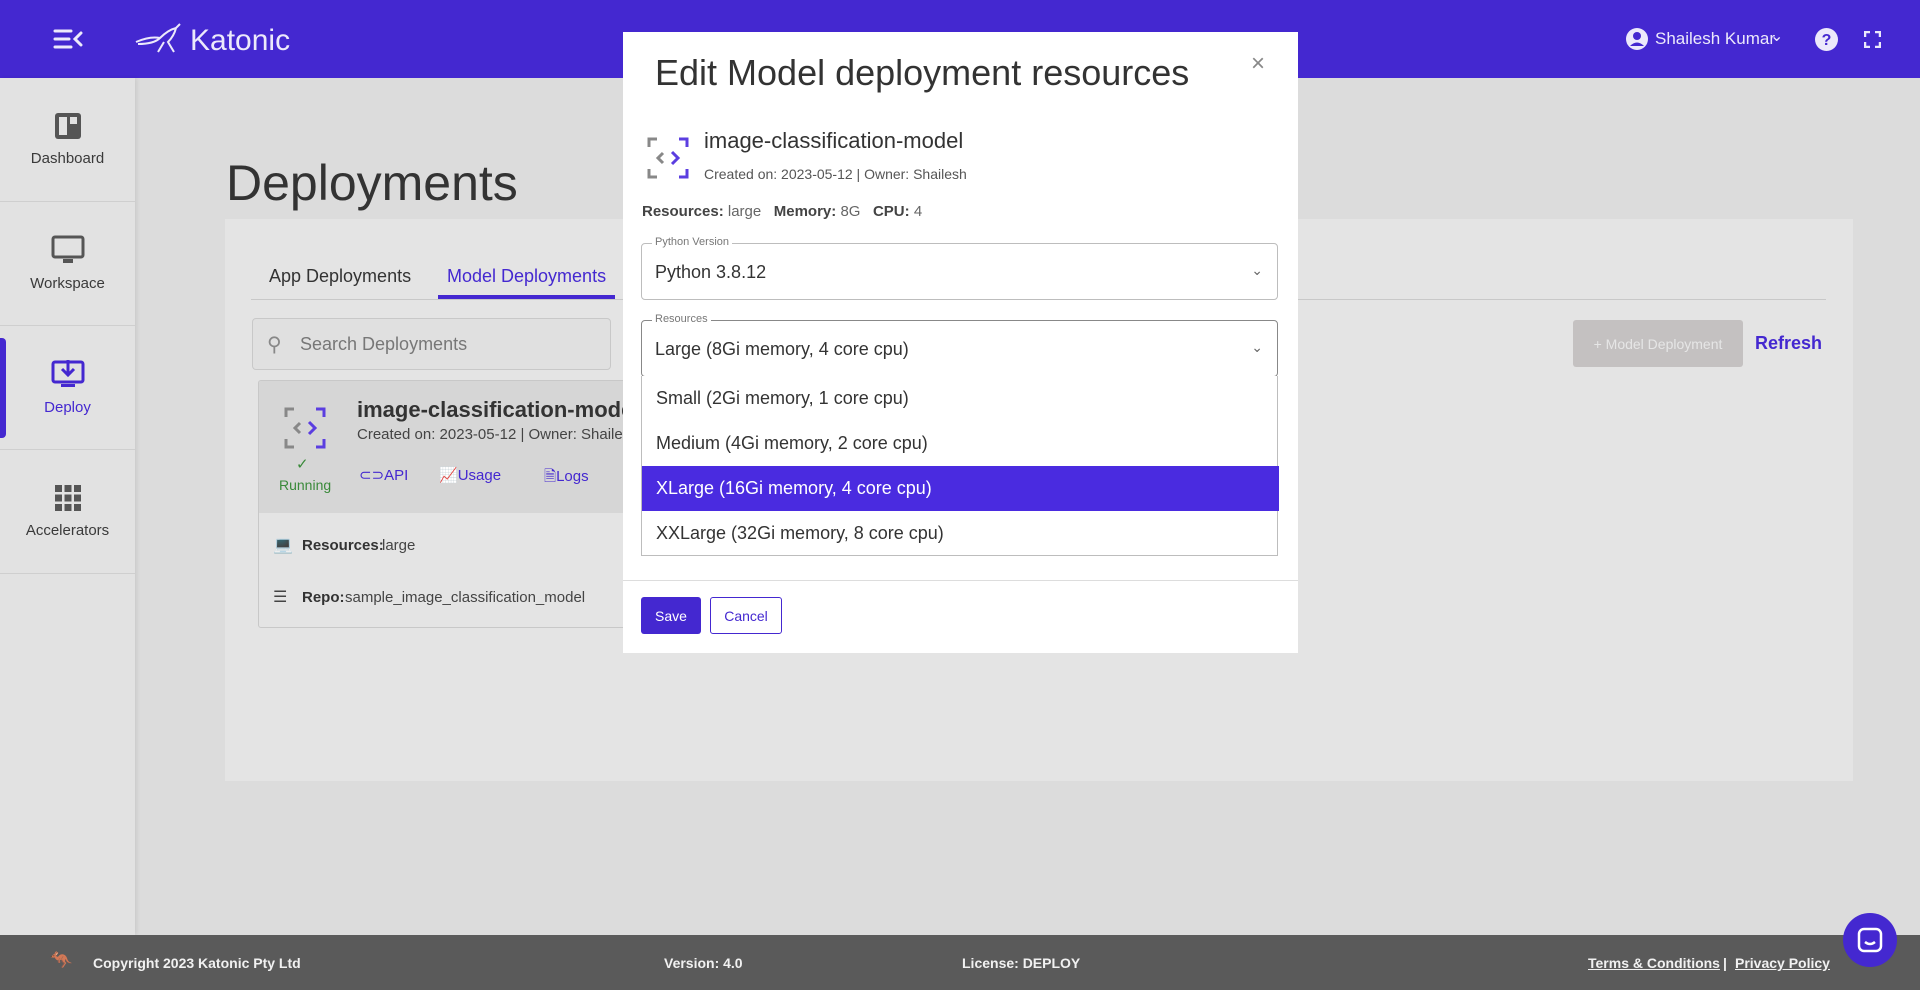 The image size is (1920, 990). What do you see at coordinates (240, 40) in the screenshot?
I see `brand-name: Katonic` at bounding box center [240, 40].